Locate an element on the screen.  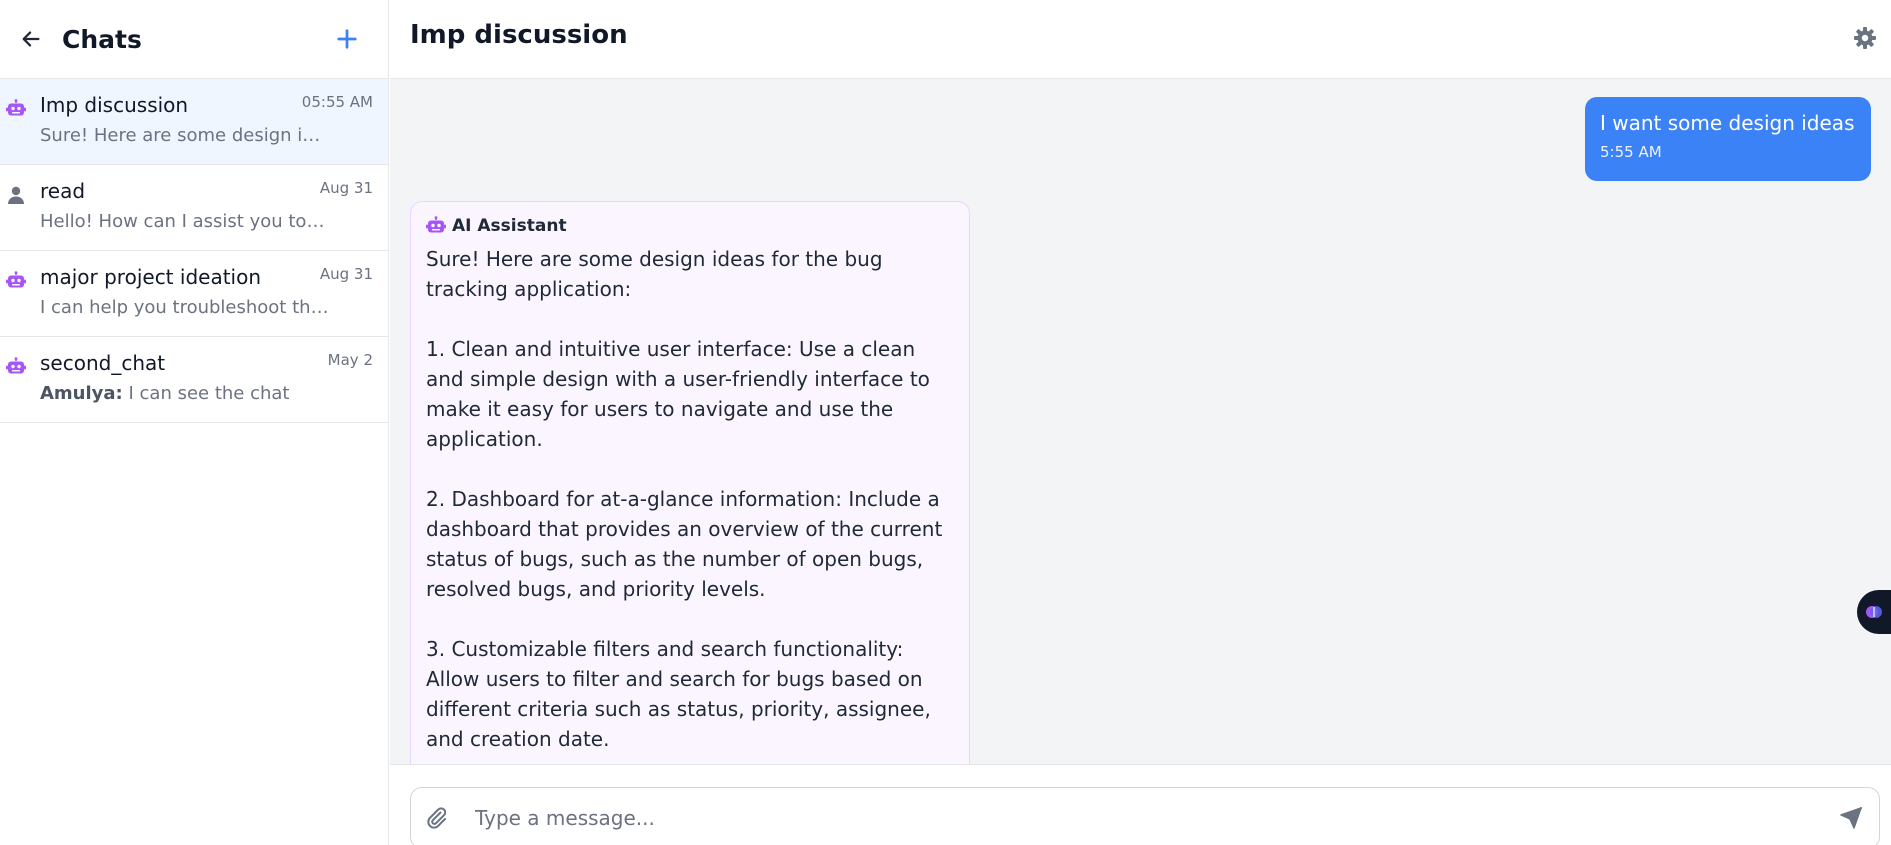
assistant-name: AI Assistant is located at coordinates (509, 226).